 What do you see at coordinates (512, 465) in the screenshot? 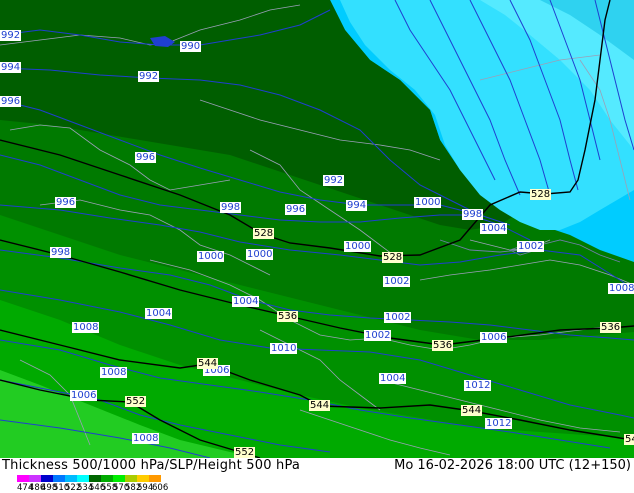
I see `valid-time: Mo 16-02-2026 18:00 UTC (12+150)` at bounding box center [512, 465].